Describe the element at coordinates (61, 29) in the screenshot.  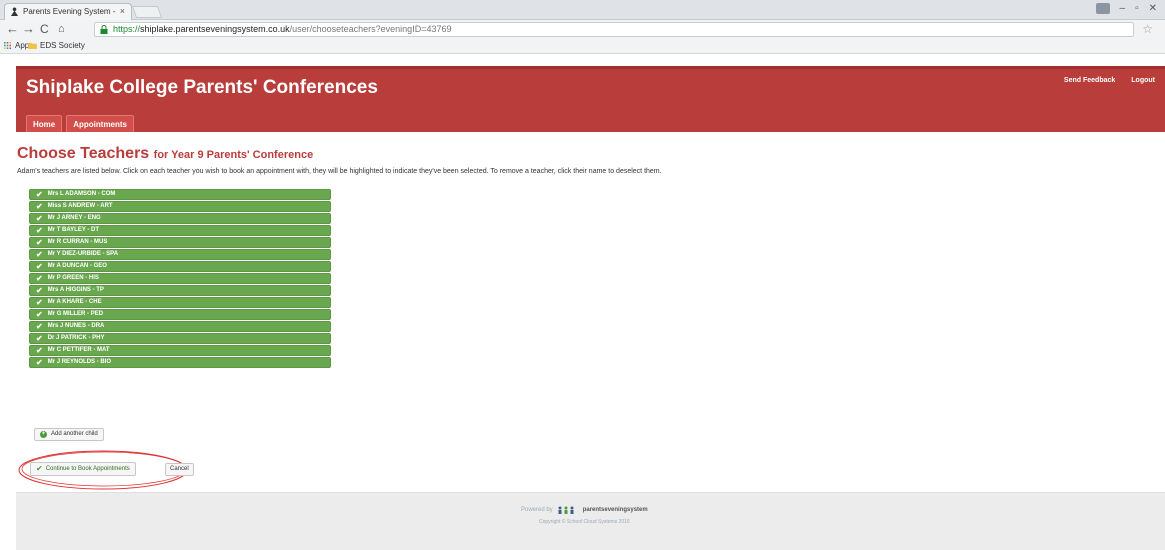
I see `home-icon: ⌂` at that location.